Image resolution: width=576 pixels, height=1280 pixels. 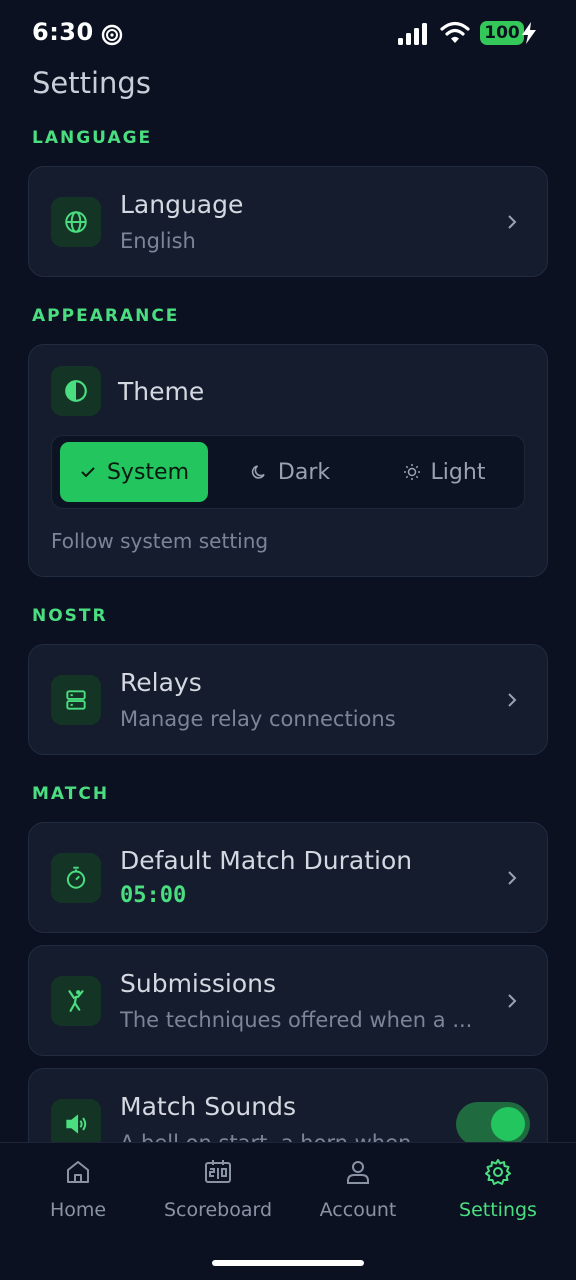 I want to click on section-label-match: MATCH, so click(x=71, y=794).